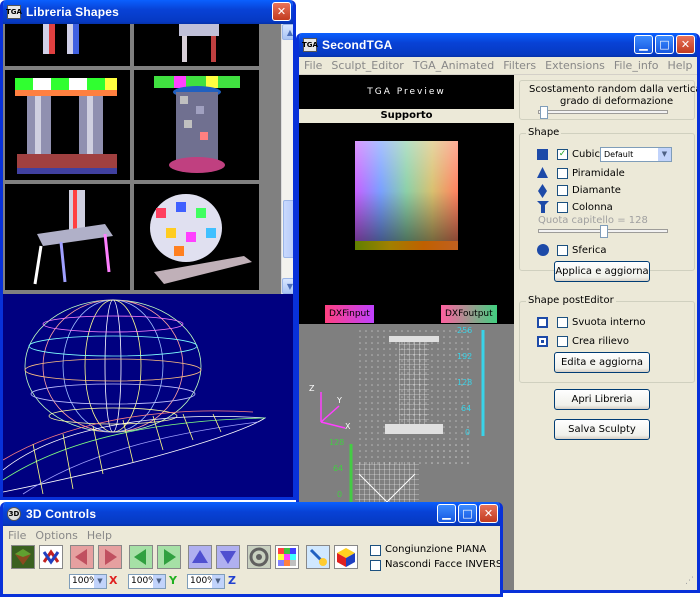 This screenshot has height=597, width=700. What do you see at coordinates (287, 159) in the screenshot?
I see `library-scrollbar: ▲ ▼` at bounding box center [287, 159].